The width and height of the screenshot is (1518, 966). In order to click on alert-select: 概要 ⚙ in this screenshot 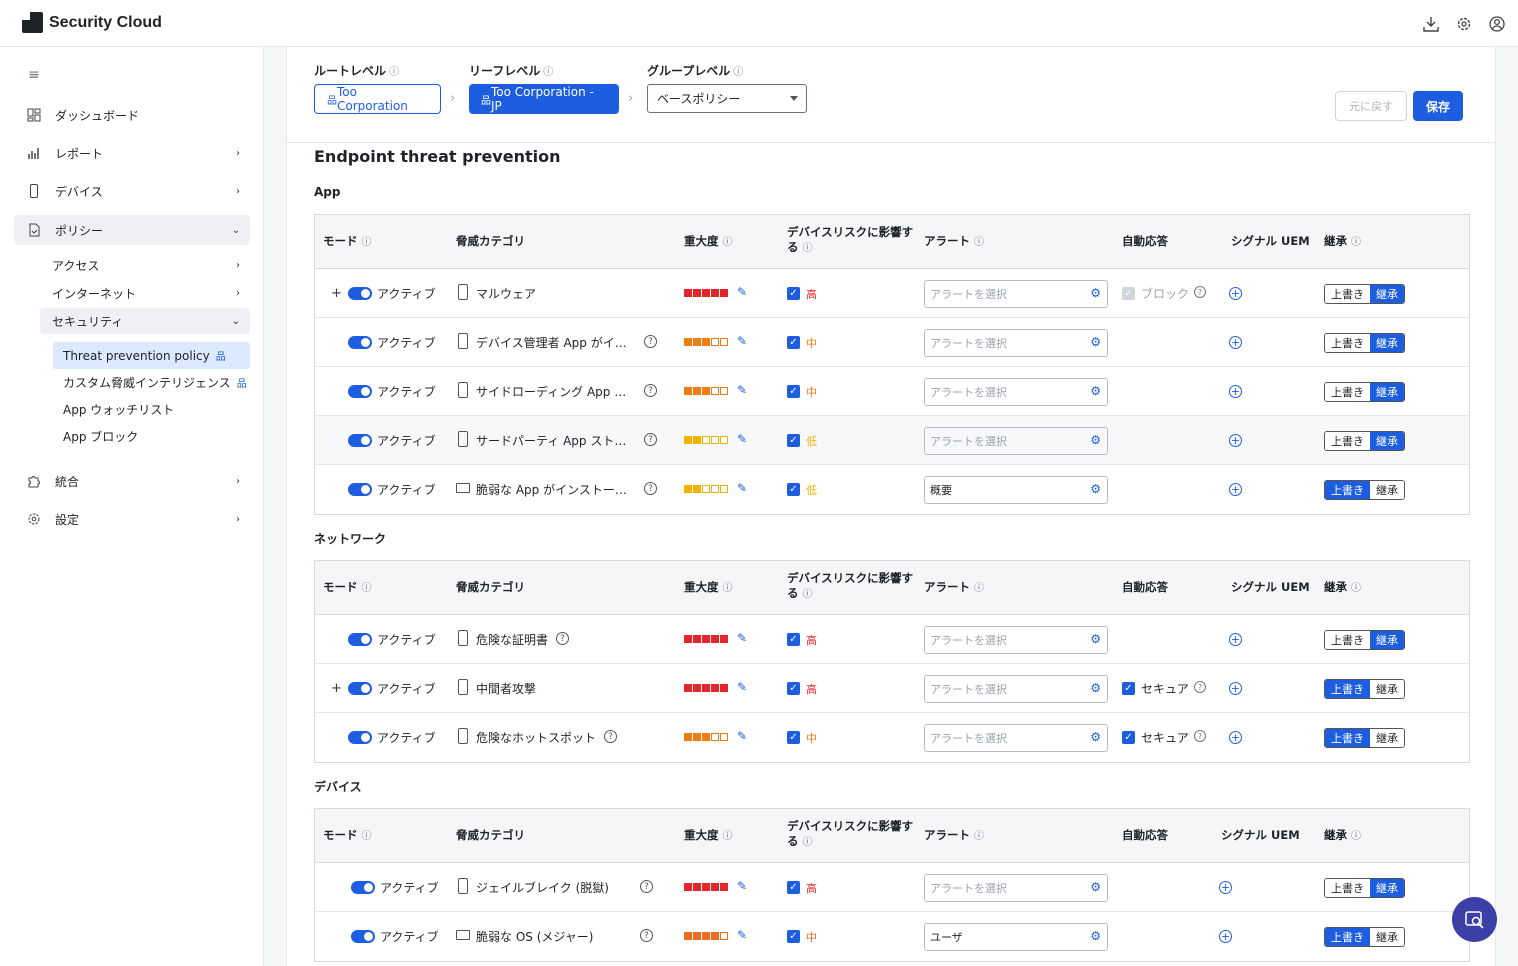, I will do `click(1016, 490)`.